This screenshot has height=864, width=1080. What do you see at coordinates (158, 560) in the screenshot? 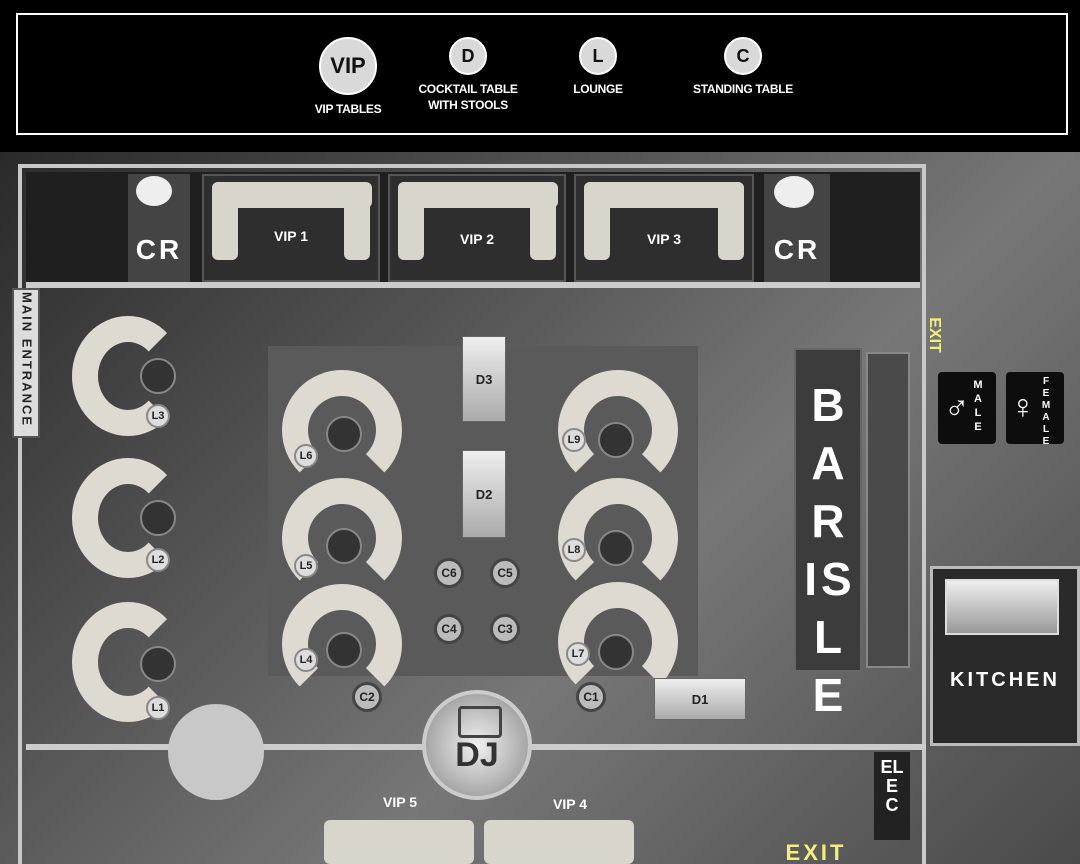
I see `lounge-tag-l2: L2` at bounding box center [158, 560].